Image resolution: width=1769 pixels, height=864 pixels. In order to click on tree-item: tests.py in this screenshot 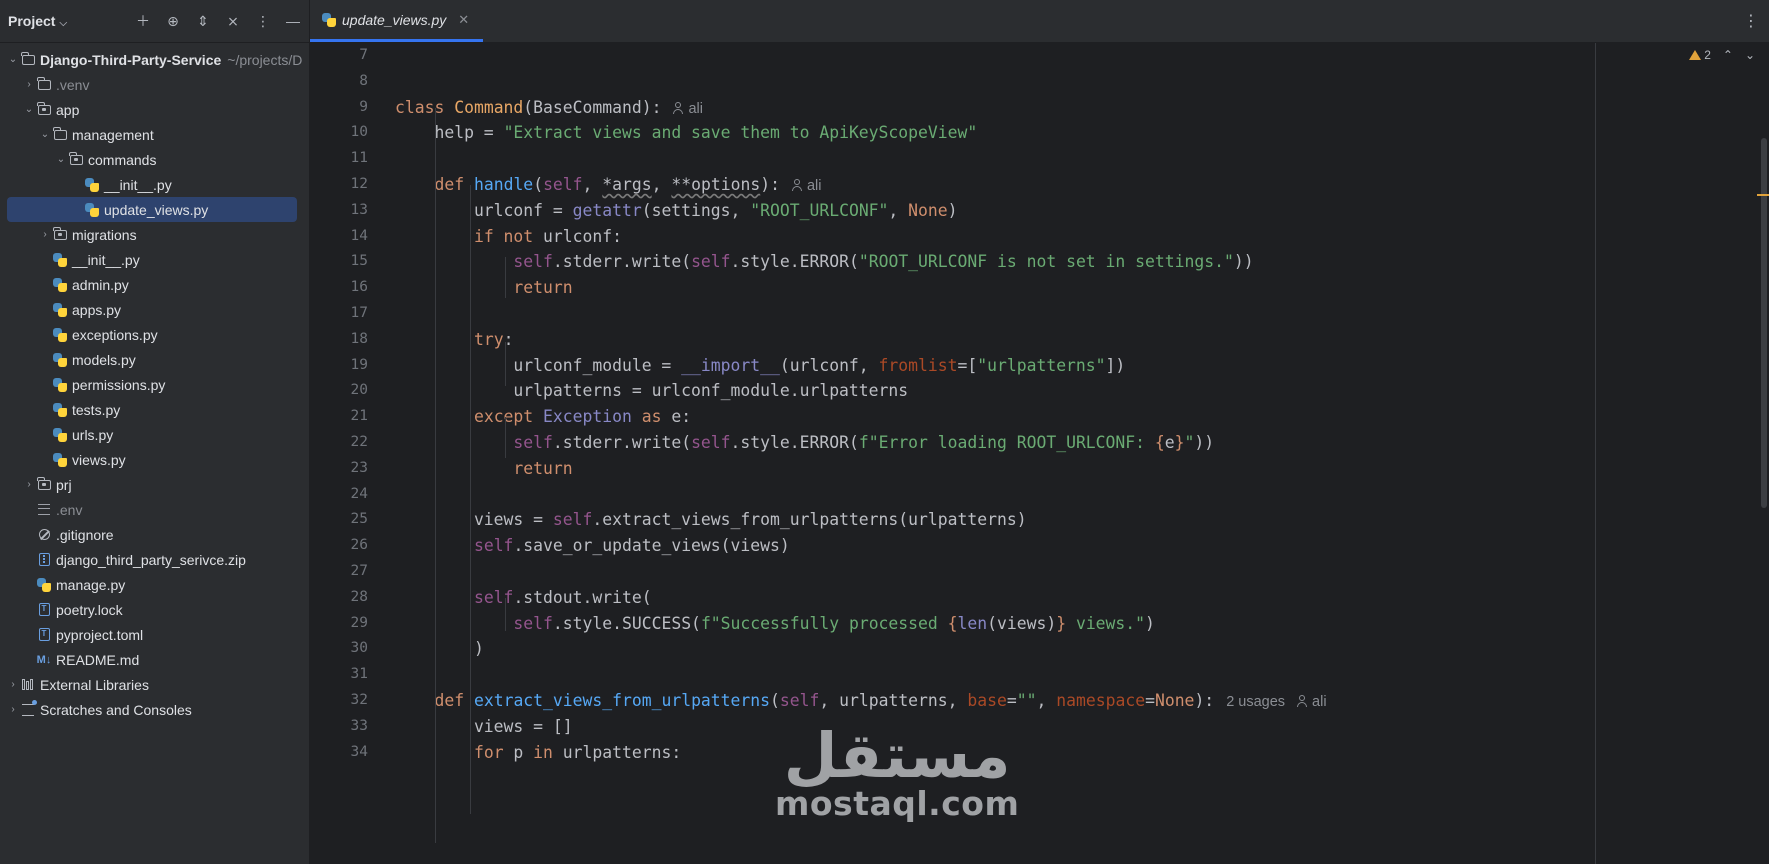, I will do `click(150, 409)`.